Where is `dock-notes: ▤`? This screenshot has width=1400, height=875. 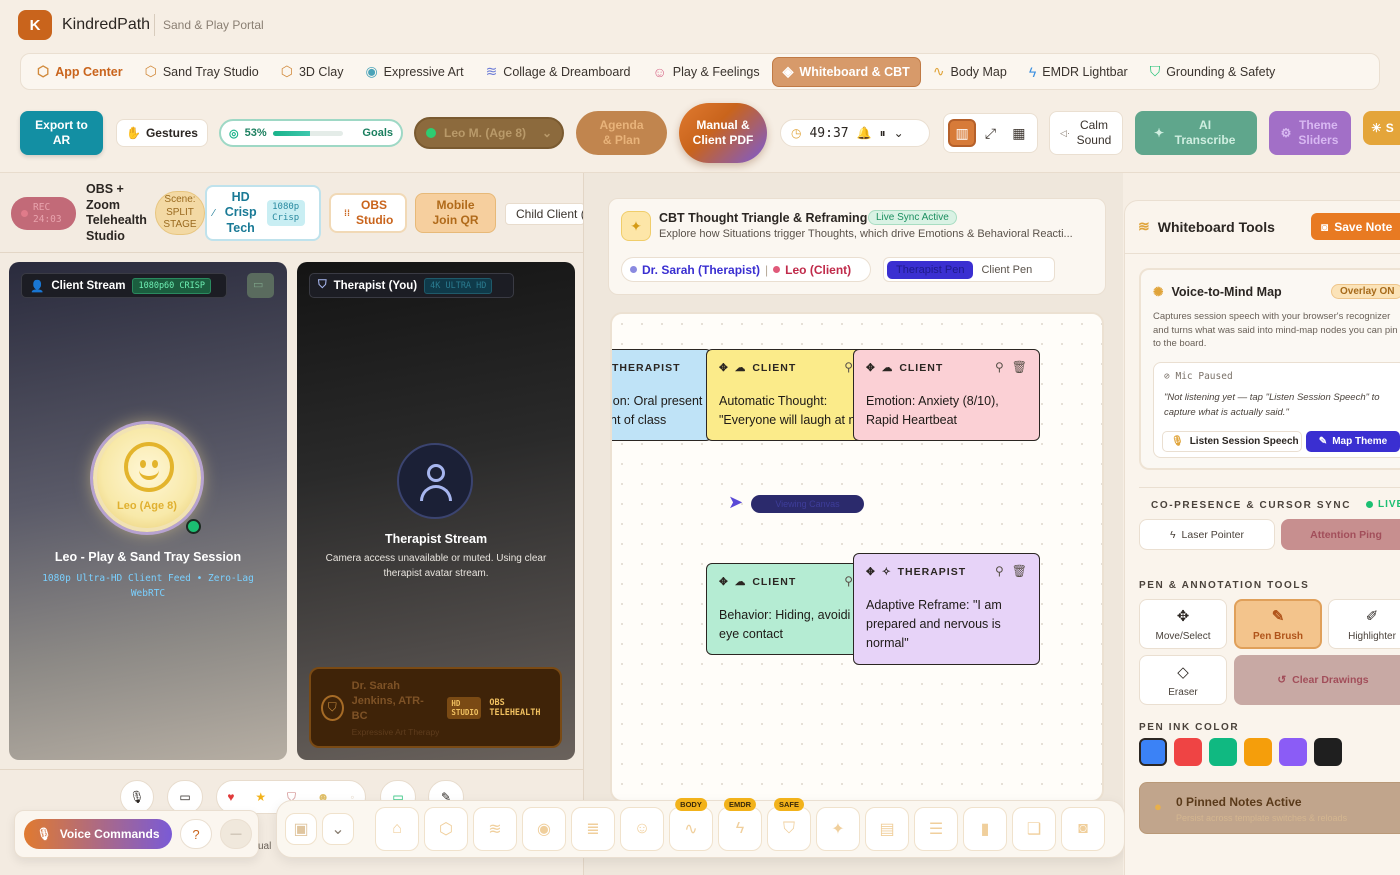
dock-notes: ▤ is located at coordinates (887, 829).